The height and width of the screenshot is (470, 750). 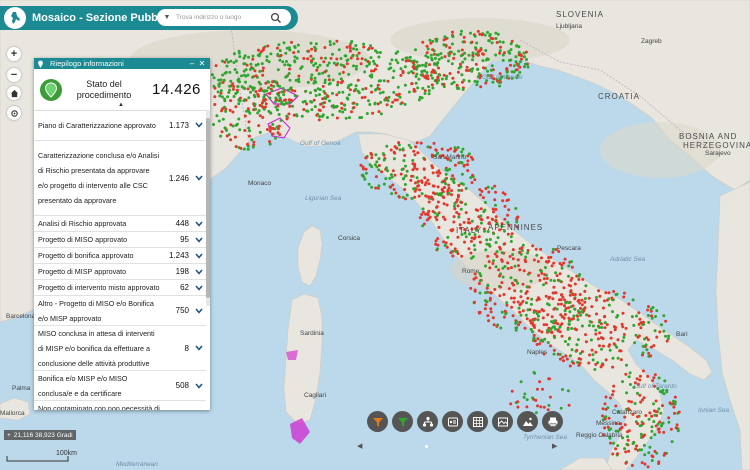 What do you see at coordinates (208, 208) in the screenshot?
I see `panel-scrollbar` at bounding box center [208, 208].